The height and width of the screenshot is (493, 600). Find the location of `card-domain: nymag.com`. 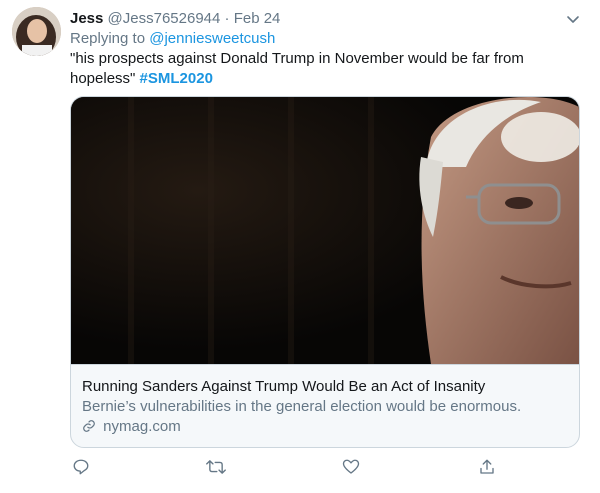

card-domain: nymag.com is located at coordinates (131, 427).